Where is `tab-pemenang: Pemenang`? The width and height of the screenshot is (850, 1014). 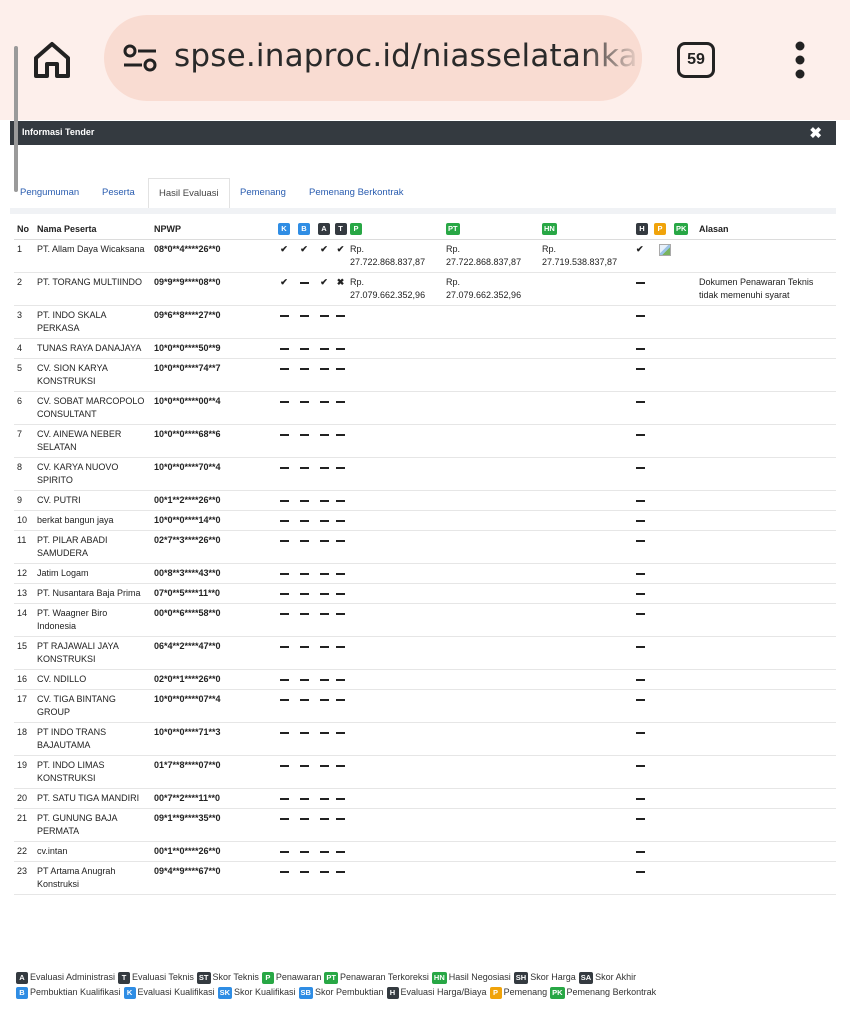 tab-pemenang: Pemenang is located at coordinates (263, 193).